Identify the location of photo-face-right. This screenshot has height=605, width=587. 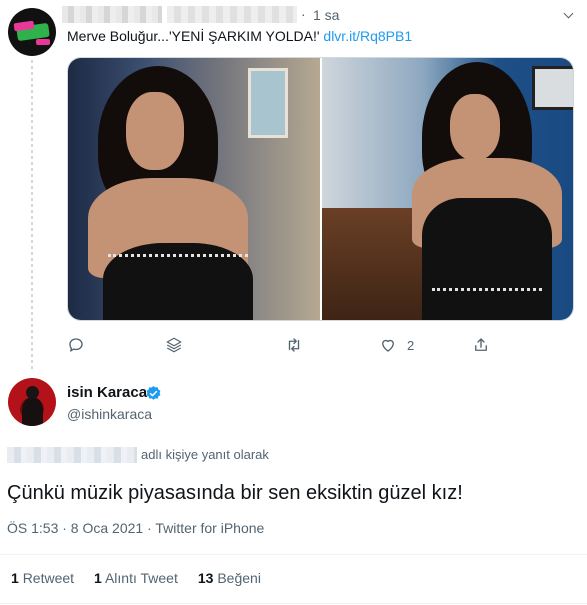
(474, 127).